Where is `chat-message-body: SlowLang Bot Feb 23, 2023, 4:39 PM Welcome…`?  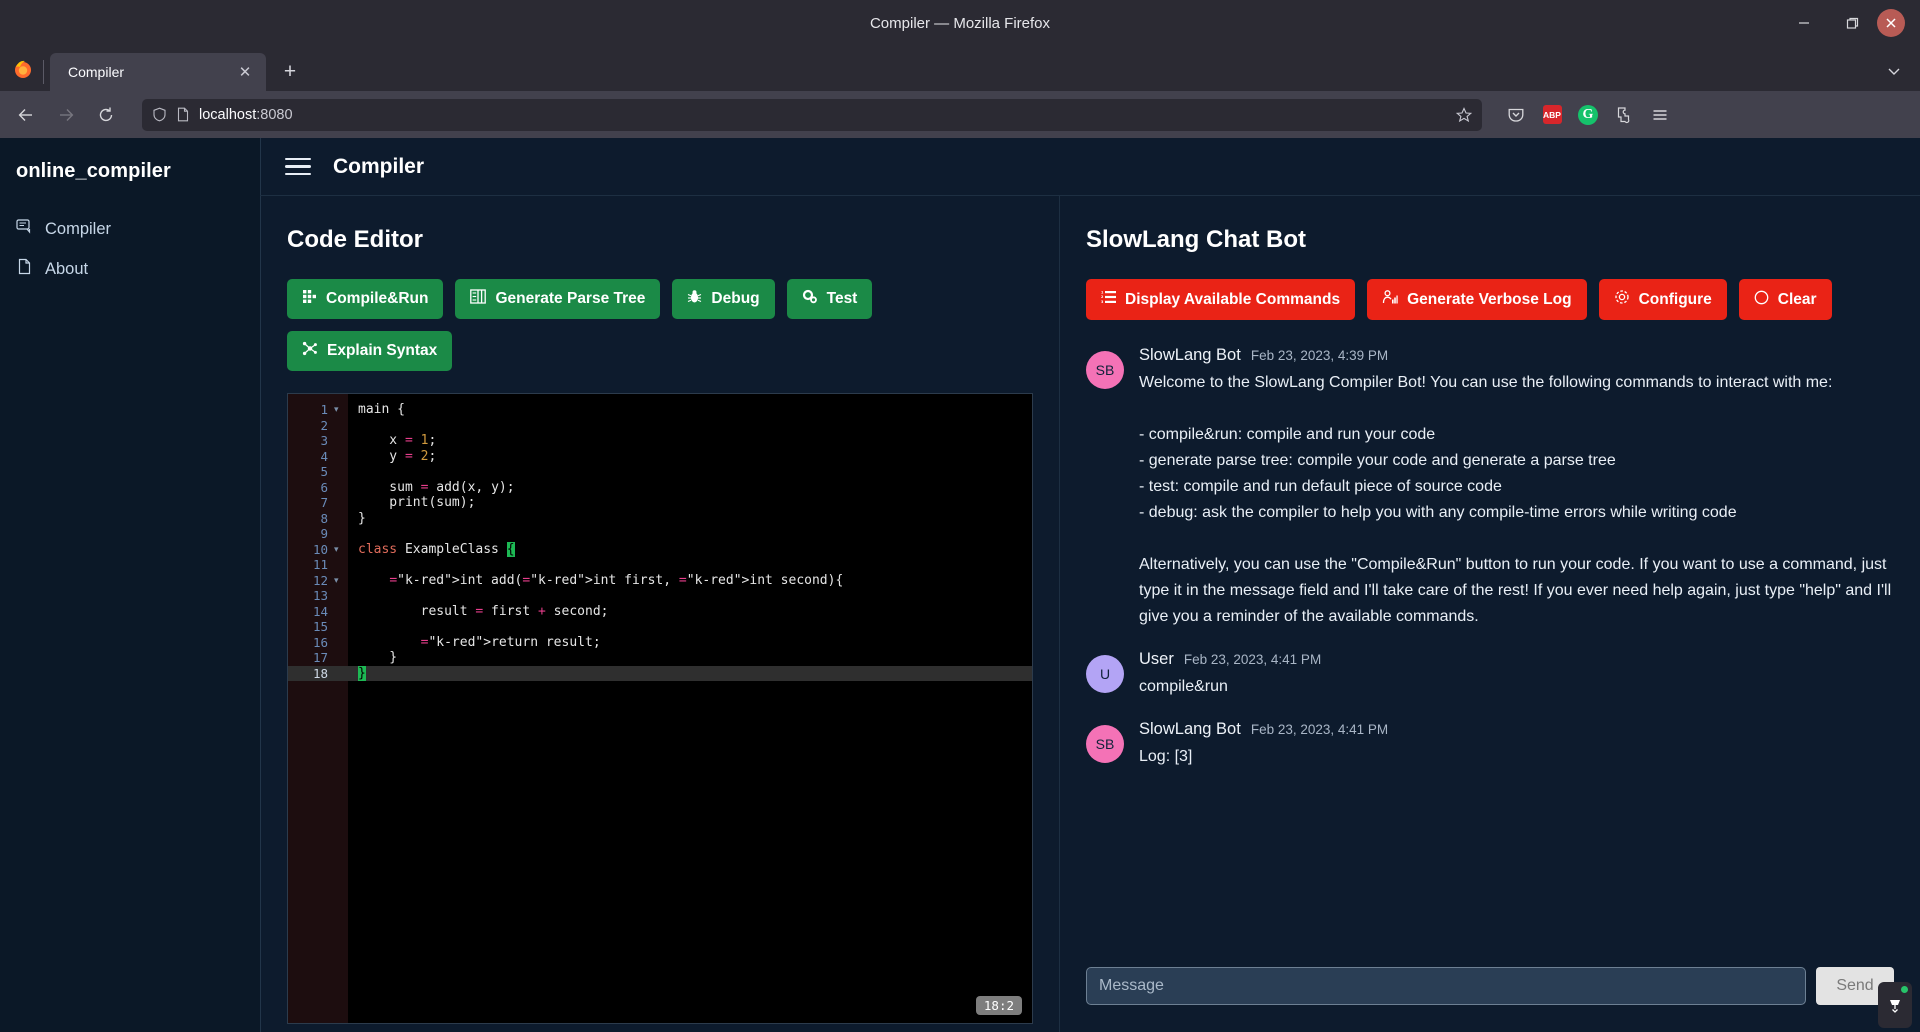
chat-message-body: SlowLang Bot Feb 23, 2023, 4:39 PM Welcome… is located at coordinates (1516, 488).